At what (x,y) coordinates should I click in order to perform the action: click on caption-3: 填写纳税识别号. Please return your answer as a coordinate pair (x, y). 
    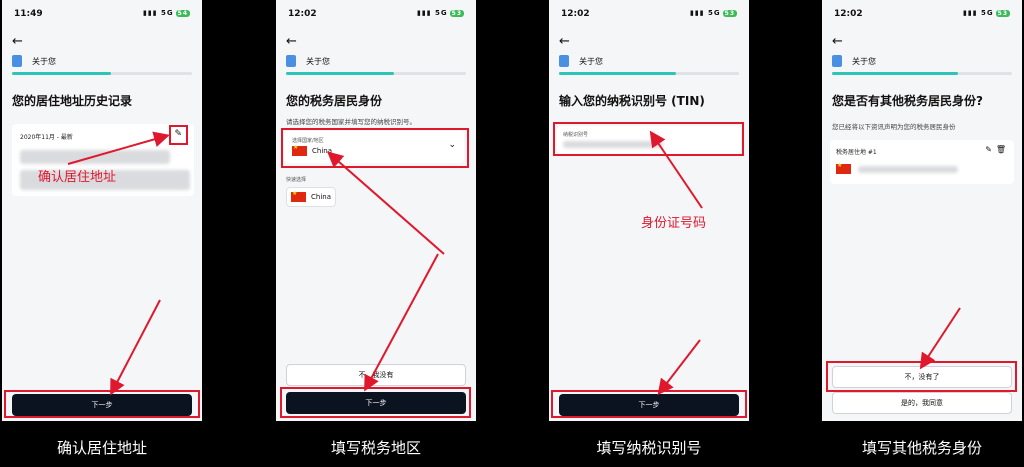
    Looking at the image, I should click on (649, 448).